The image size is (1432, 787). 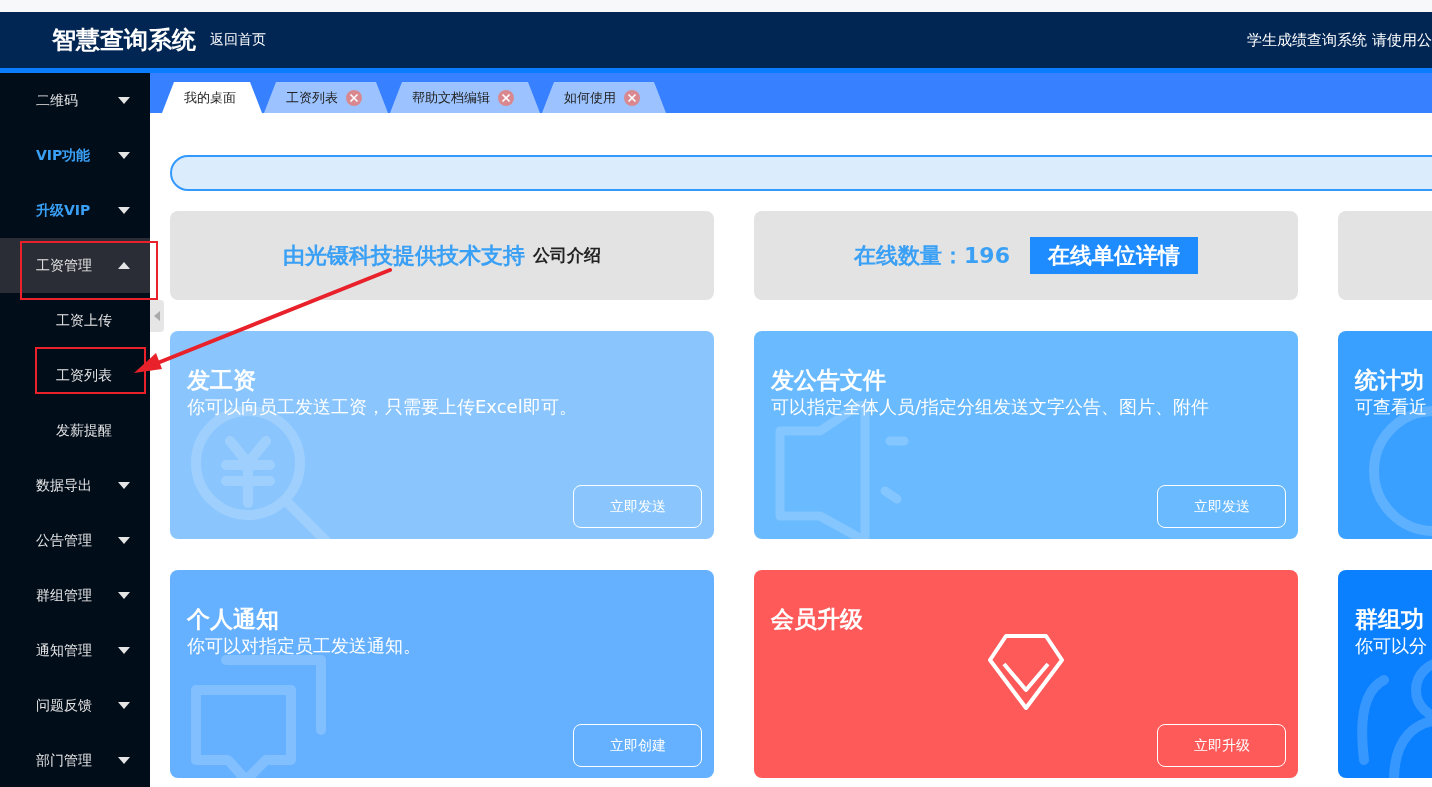 What do you see at coordinates (382, 407) in the screenshot?
I see `card-description: 你可以向员工发送工资，只需要上传Excel即可。` at bounding box center [382, 407].